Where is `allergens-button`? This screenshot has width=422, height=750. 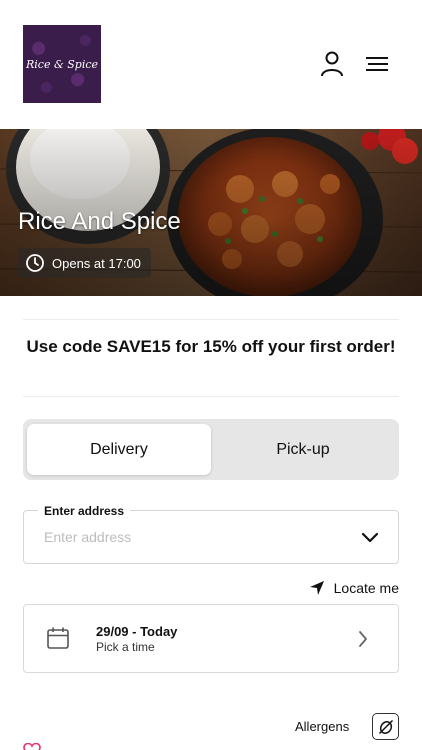 allergens-button is located at coordinates (385, 726).